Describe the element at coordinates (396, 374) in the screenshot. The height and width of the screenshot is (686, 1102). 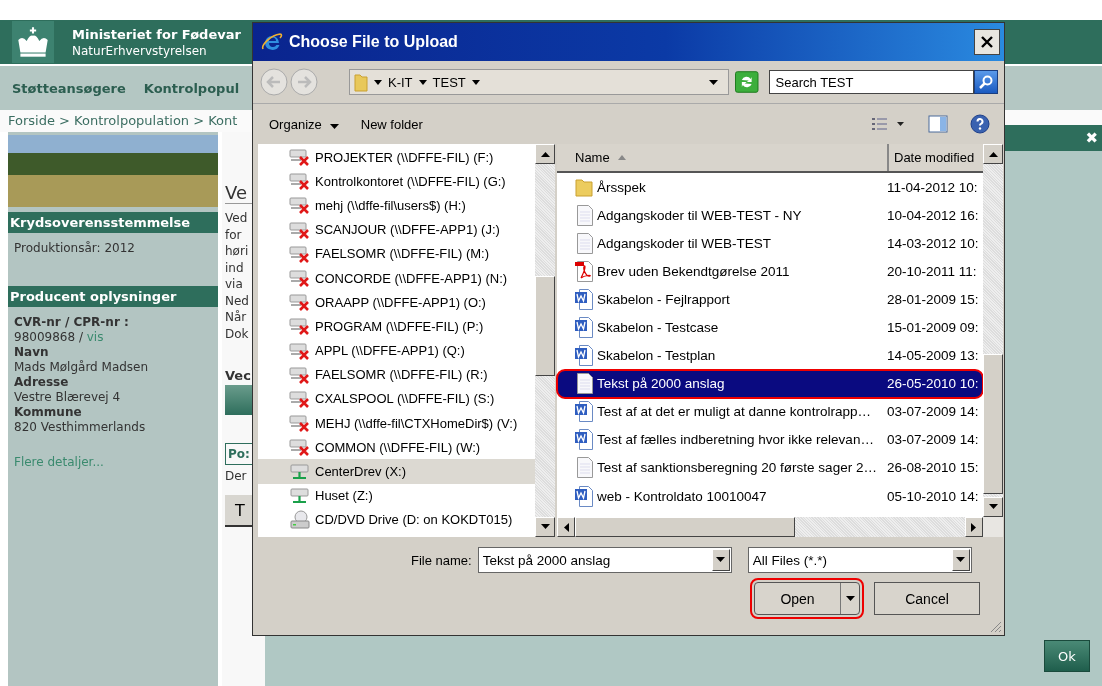
I see `tree-item: FAELSOMR (\\DFFE-FIL) (R:)` at that location.